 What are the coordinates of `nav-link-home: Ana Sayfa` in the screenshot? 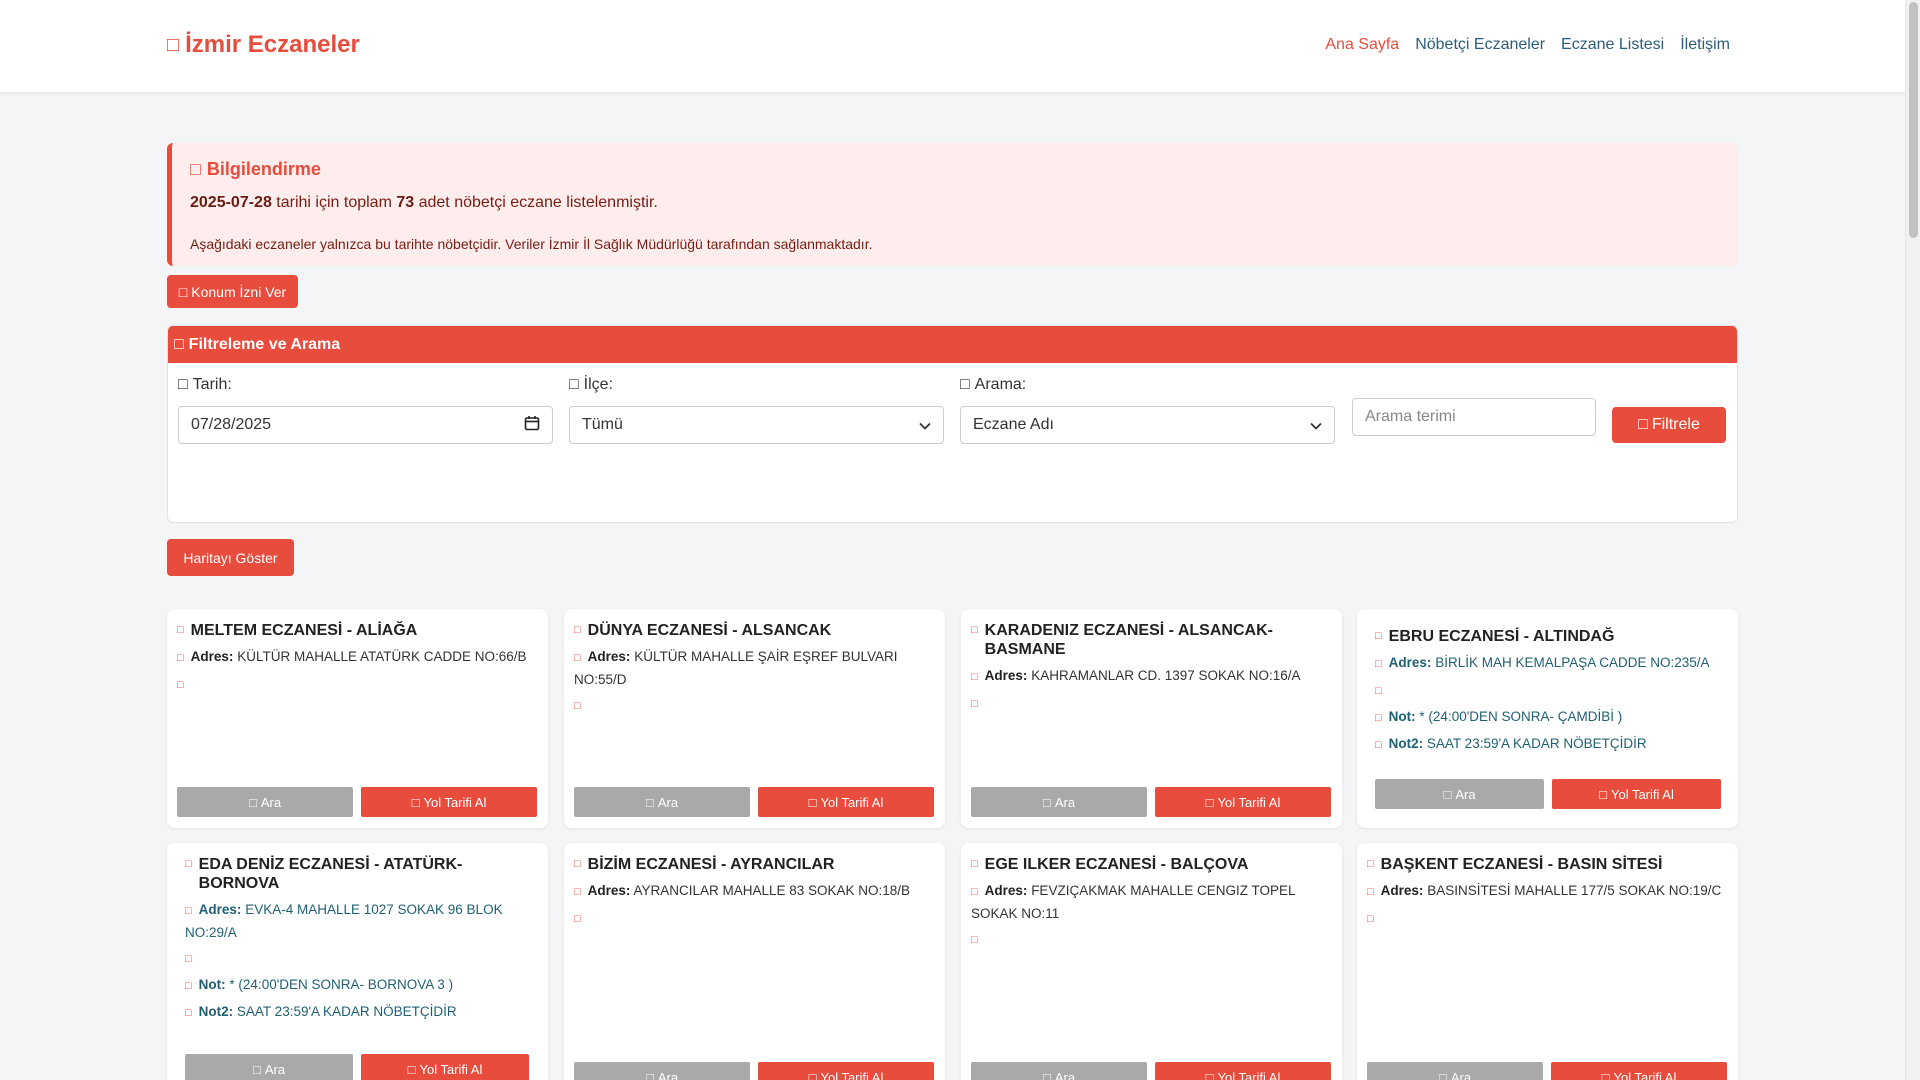 It's located at (1362, 45).